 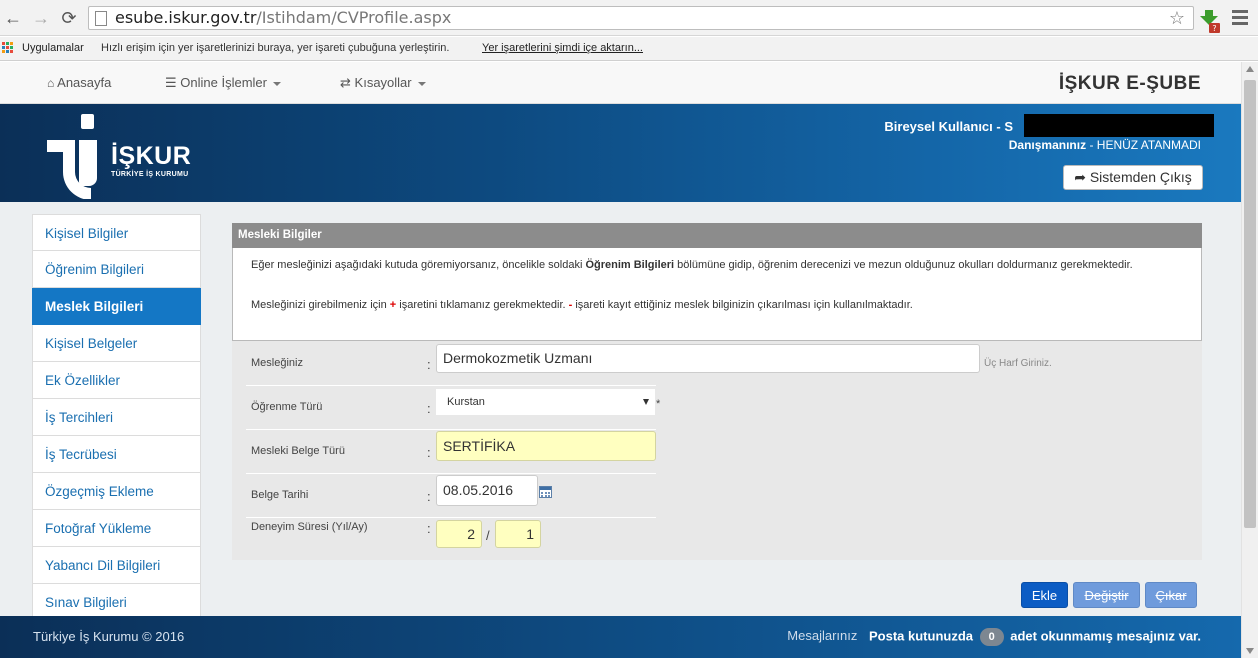 What do you see at coordinates (9, 49) in the screenshot?
I see `apps-grid-icon` at bounding box center [9, 49].